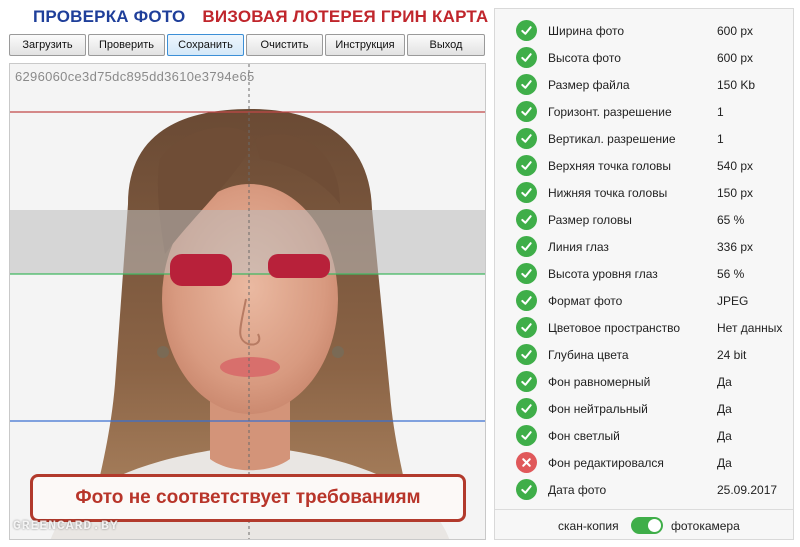  What do you see at coordinates (750, 327) in the screenshot?
I see `check-value: Нет данных` at bounding box center [750, 327].